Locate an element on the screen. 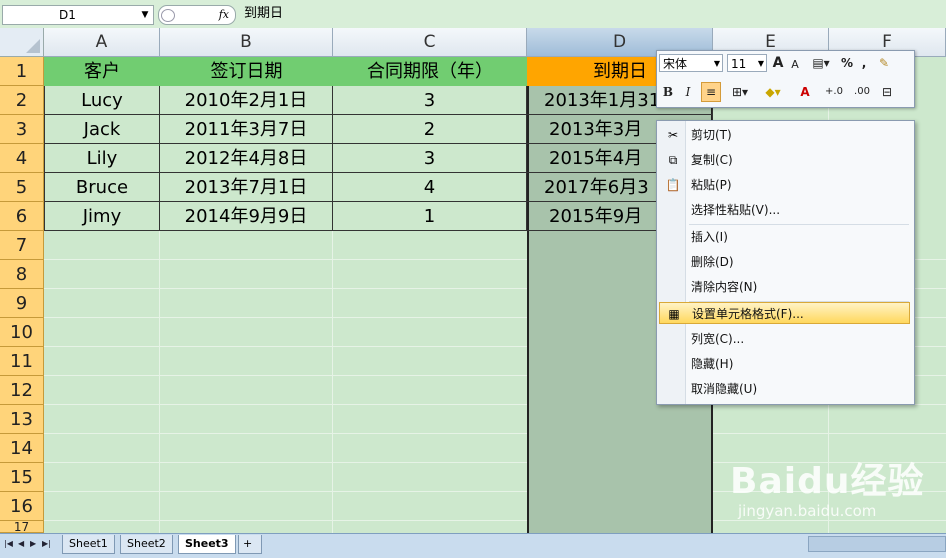 The height and width of the screenshot is (558, 946). menu-item-clear-contents: 清除内容(N) is located at coordinates (784, 287).